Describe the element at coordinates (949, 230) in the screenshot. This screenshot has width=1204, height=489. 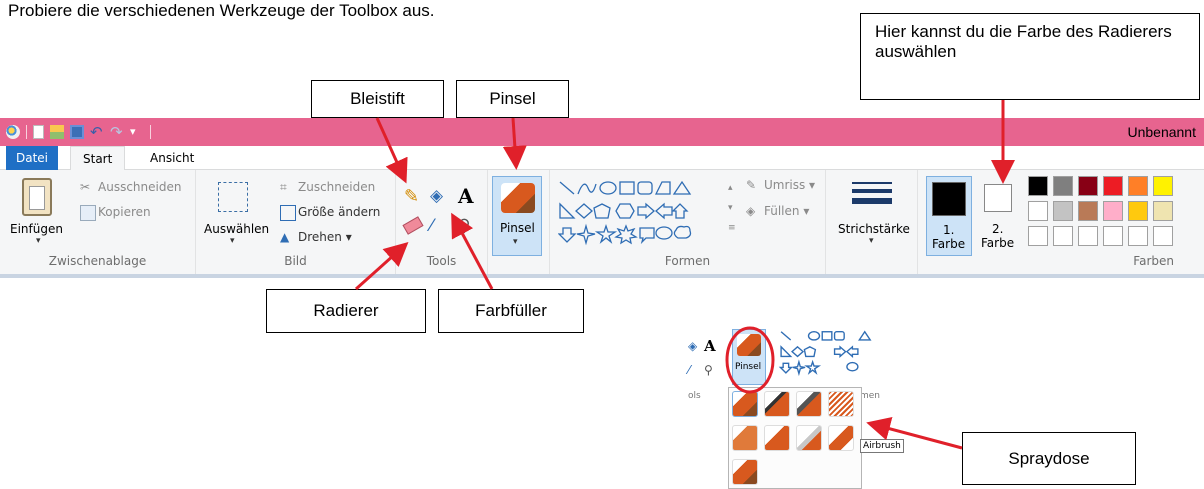
I see `color1-label: 1.` at that location.